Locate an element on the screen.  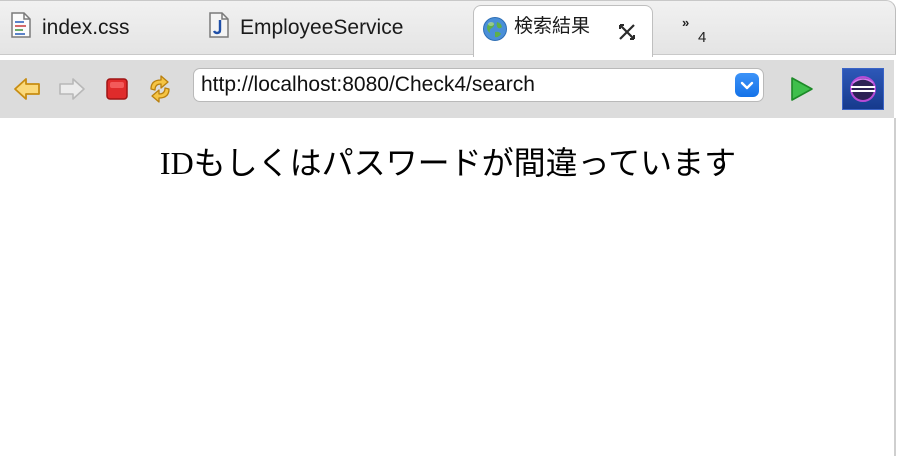
back-arrow-icon is located at coordinates (27, 89).